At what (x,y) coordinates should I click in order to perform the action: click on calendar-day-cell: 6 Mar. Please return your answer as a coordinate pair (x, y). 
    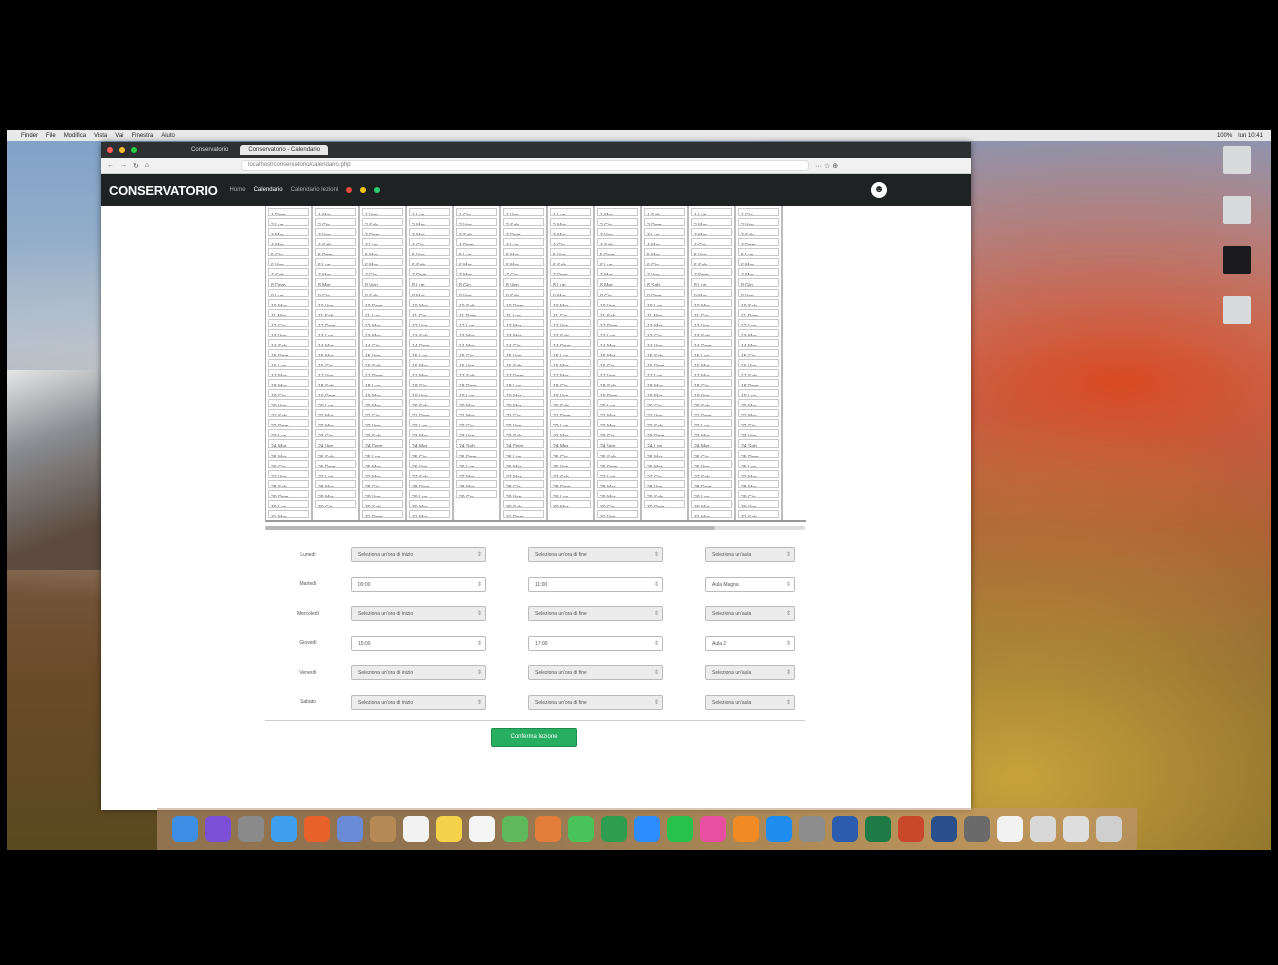
    Looking at the image, I should click on (476, 262).